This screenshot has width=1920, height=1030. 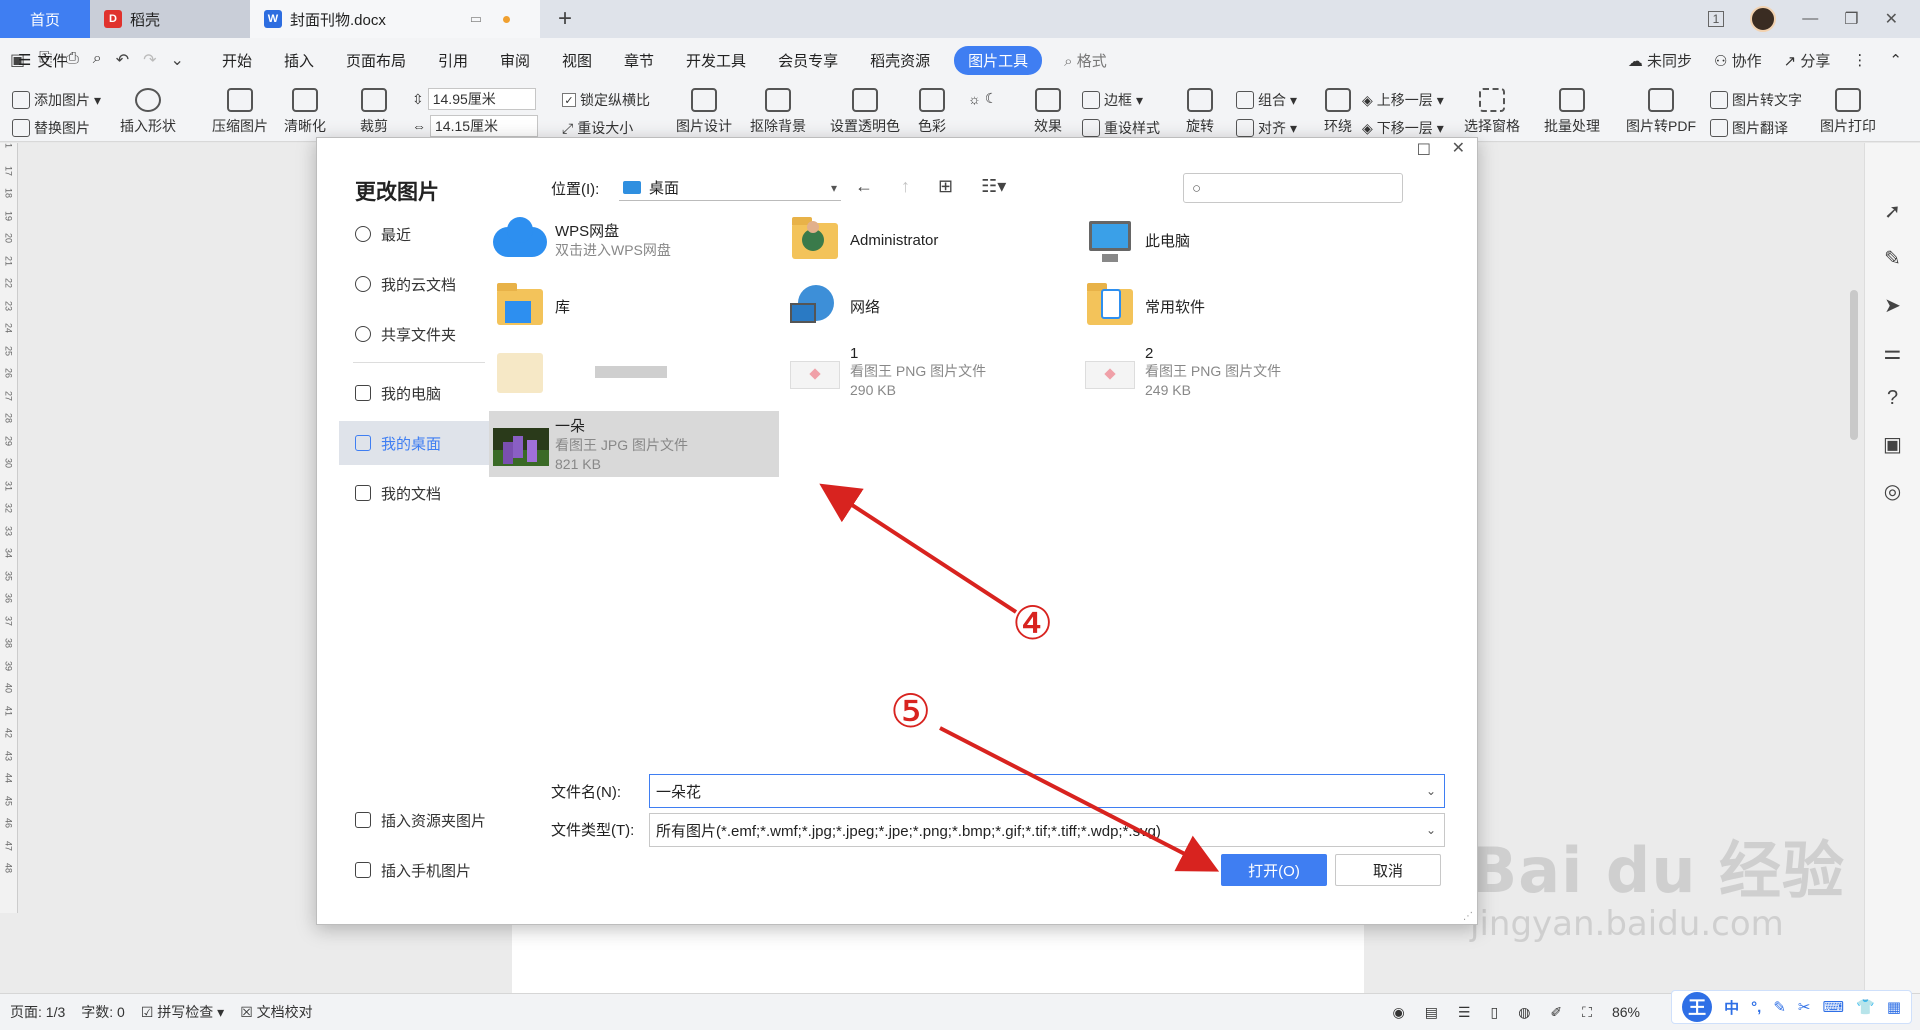 I want to click on width-input: 14.95厘米, so click(x=481, y=99).